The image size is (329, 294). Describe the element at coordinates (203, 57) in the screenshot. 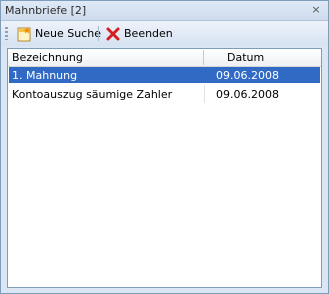

I see `column-divider` at that location.